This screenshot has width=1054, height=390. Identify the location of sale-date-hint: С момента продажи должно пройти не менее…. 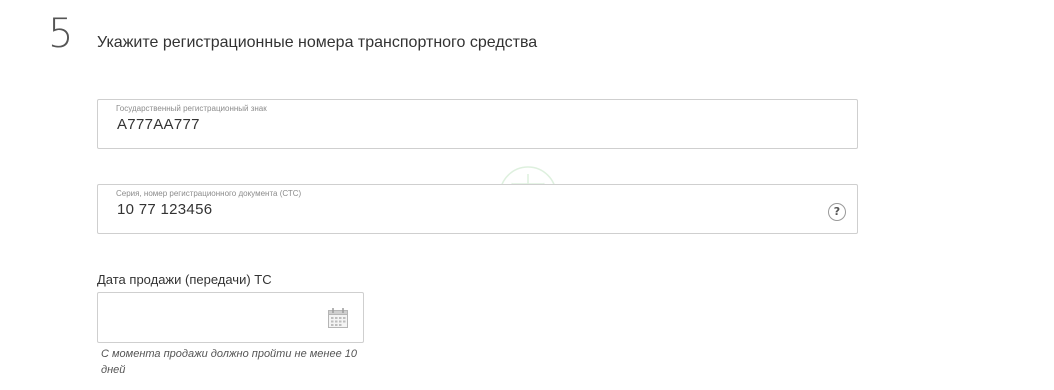
(229, 362).